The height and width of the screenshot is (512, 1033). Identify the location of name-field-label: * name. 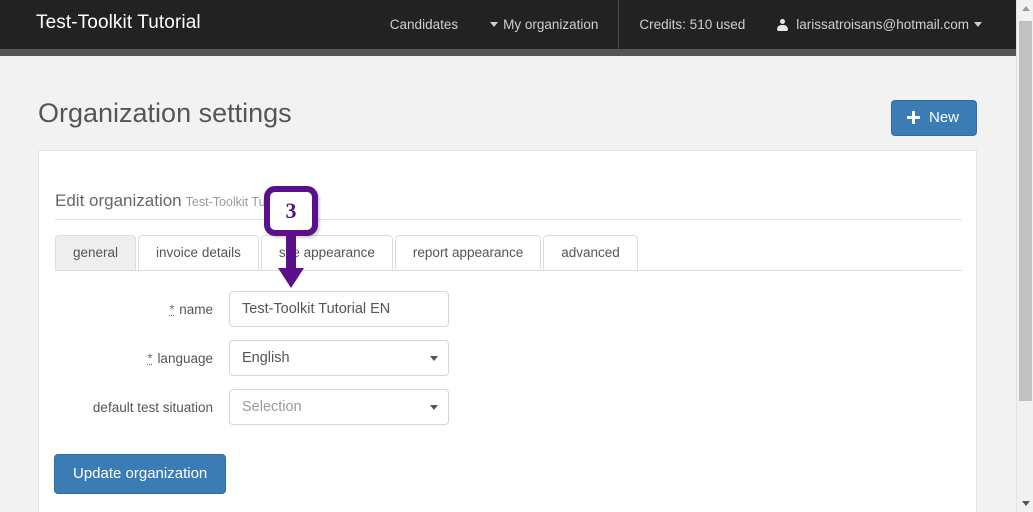
(134, 309).